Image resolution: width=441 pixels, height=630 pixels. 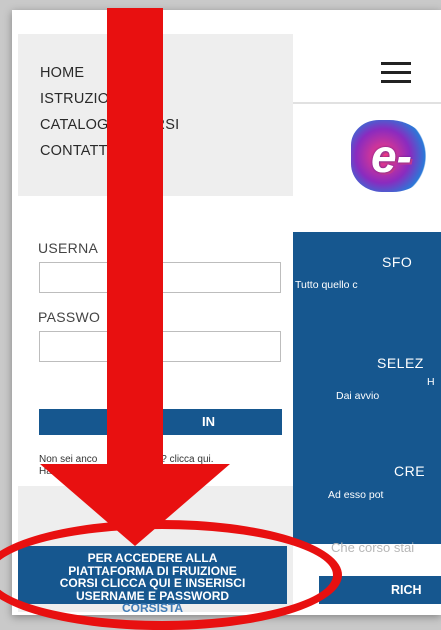 What do you see at coordinates (326, 285) in the screenshot?
I see `feature-desc-1: Tutto quello c` at bounding box center [326, 285].